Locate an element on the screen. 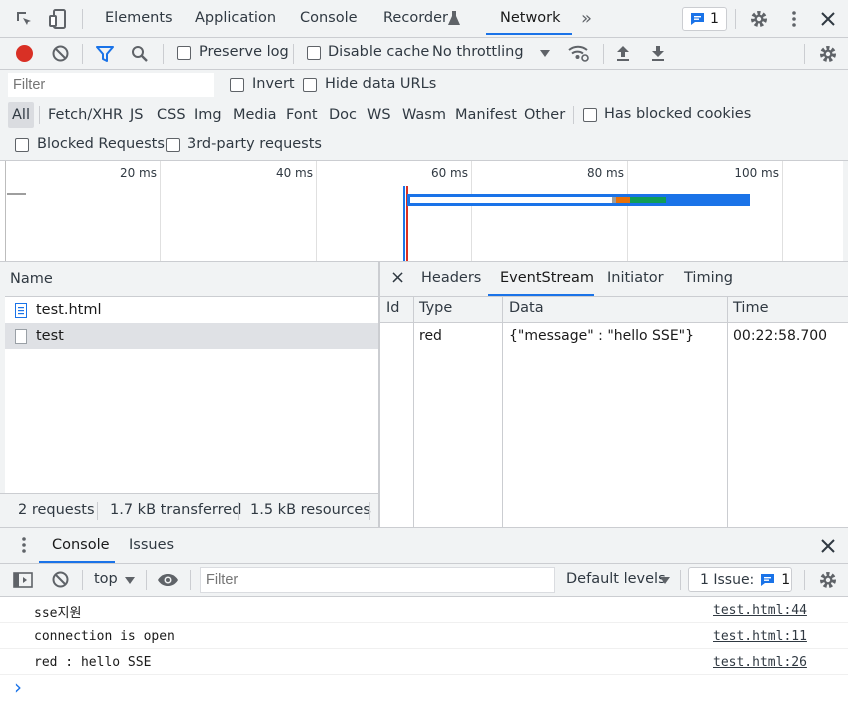 This screenshot has width=848, height=708. timeline-tick-40ms: 40 ms is located at coordinates (294, 173).